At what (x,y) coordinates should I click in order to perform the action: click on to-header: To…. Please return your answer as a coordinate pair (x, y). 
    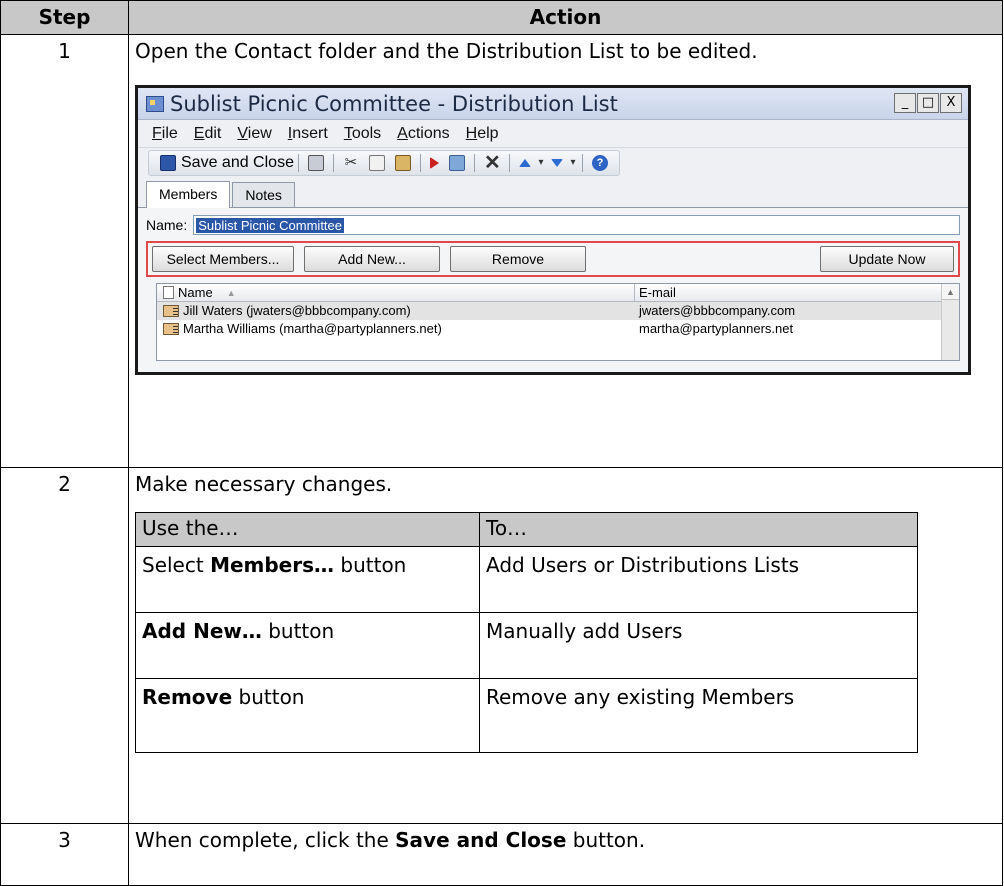
    Looking at the image, I should click on (698, 529).